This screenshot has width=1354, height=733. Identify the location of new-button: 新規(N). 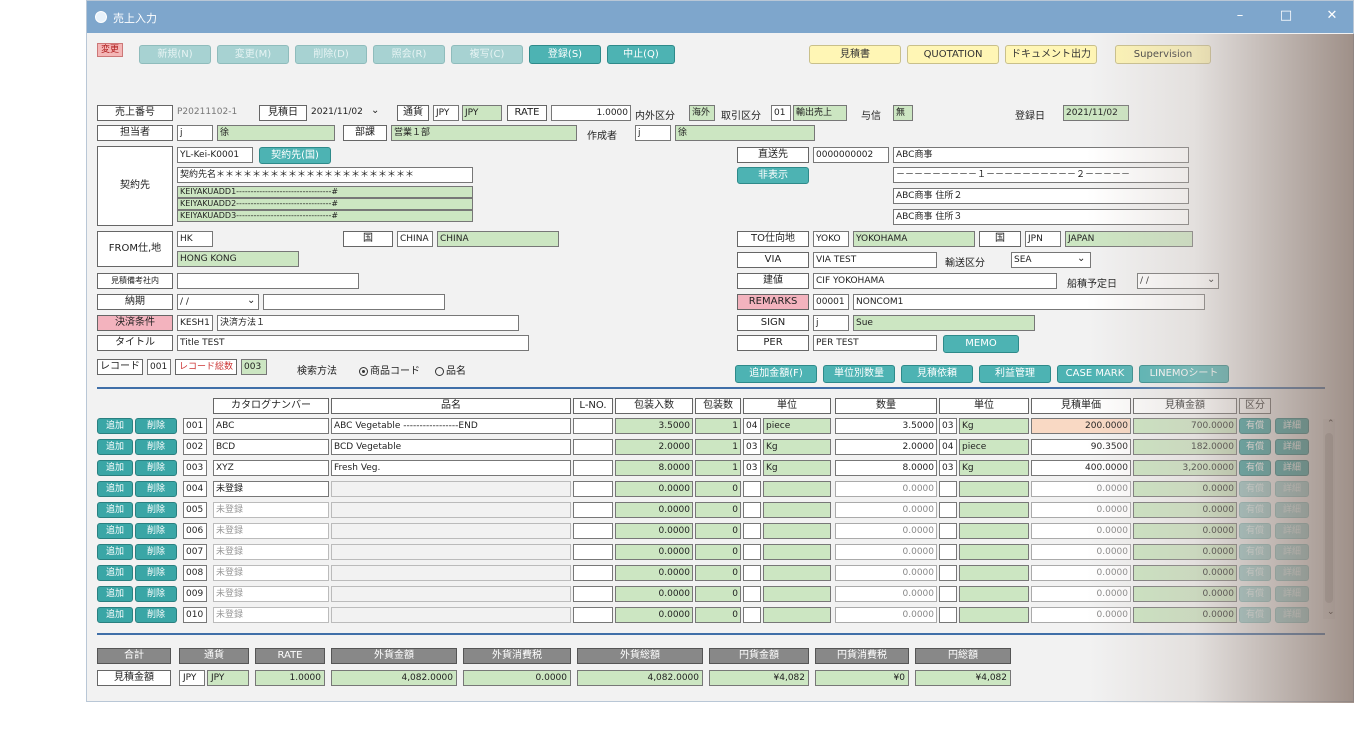
(175, 54).